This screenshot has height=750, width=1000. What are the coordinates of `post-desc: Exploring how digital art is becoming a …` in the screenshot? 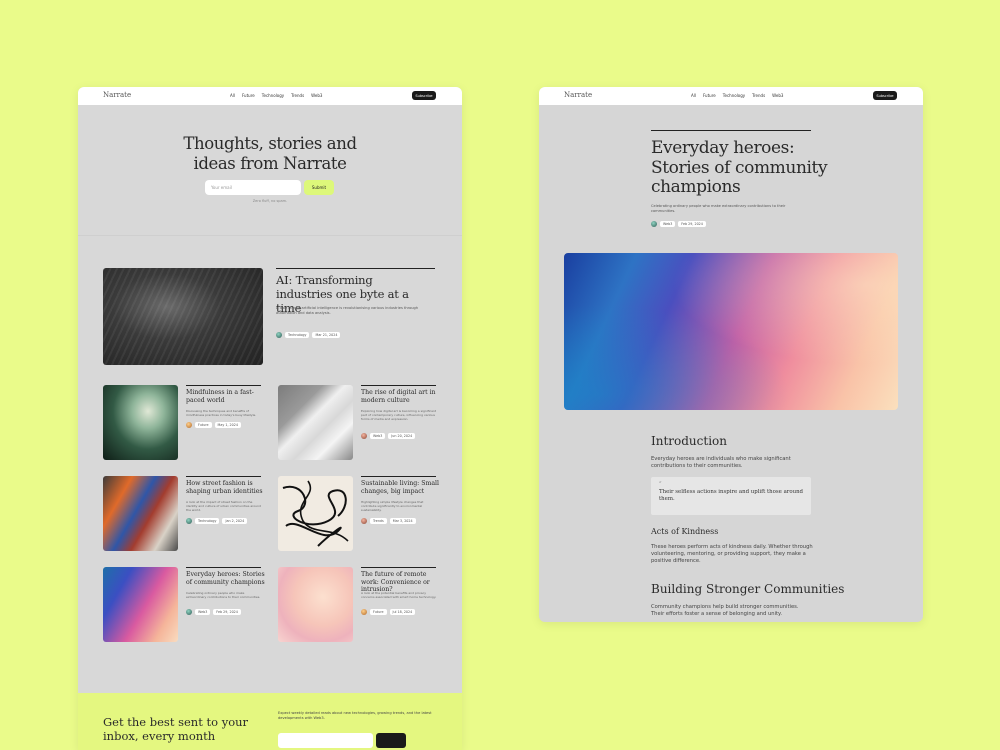 It's located at (399, 415).